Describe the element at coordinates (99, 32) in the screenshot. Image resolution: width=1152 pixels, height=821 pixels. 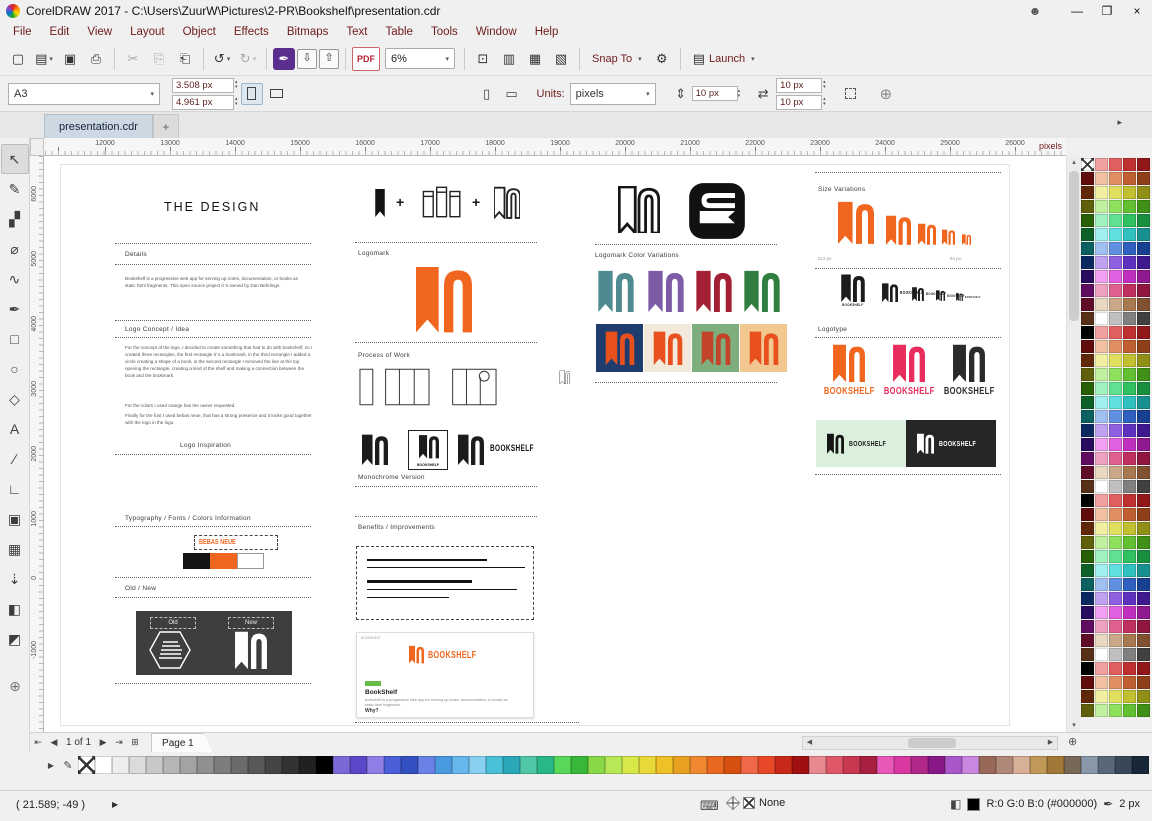
I see `menu-view: View` at that location.